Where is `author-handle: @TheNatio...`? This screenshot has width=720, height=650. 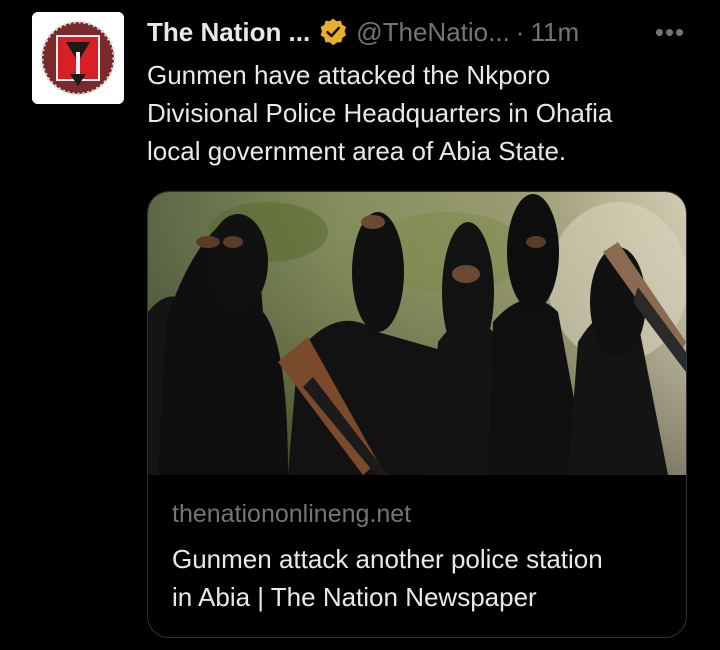 author-handle: @TheNatio... is located at coordinates (433, 32).